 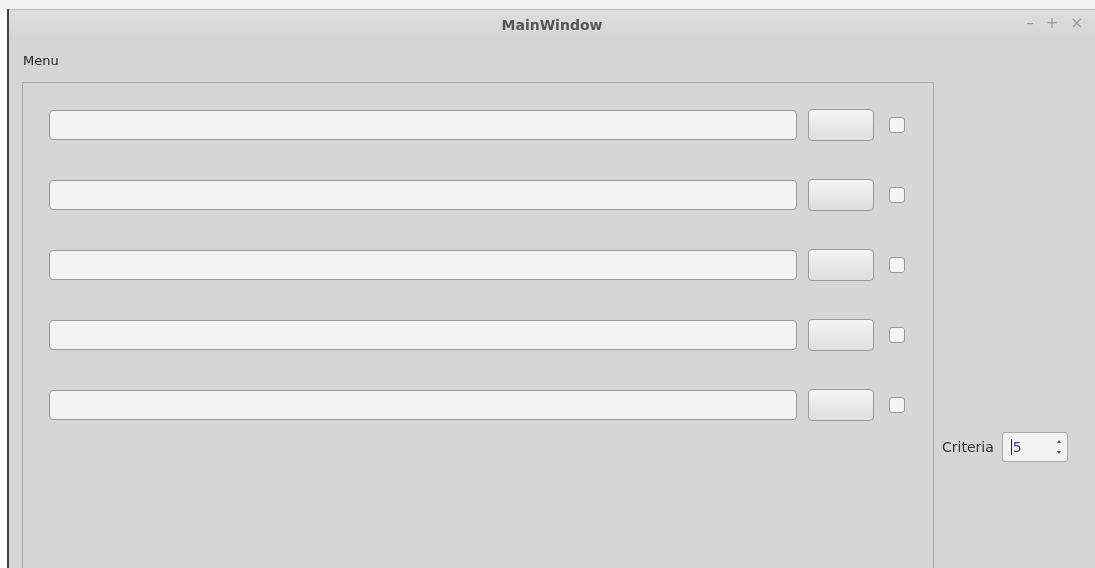 I want to click on window-title: MainWindow, so click(x=552, y=25).